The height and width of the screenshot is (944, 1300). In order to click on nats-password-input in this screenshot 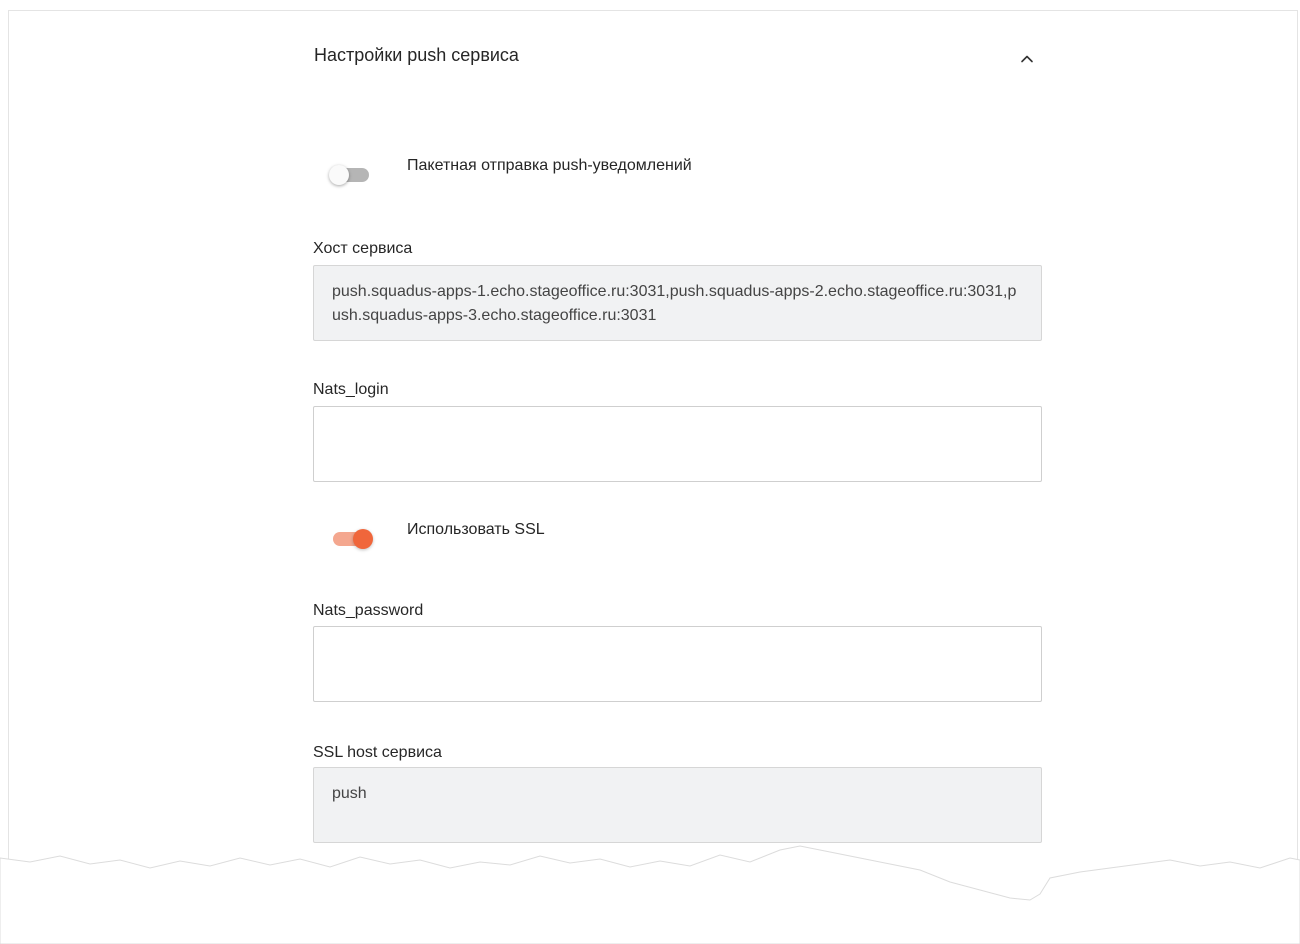, I will do `click(677, 664)`.